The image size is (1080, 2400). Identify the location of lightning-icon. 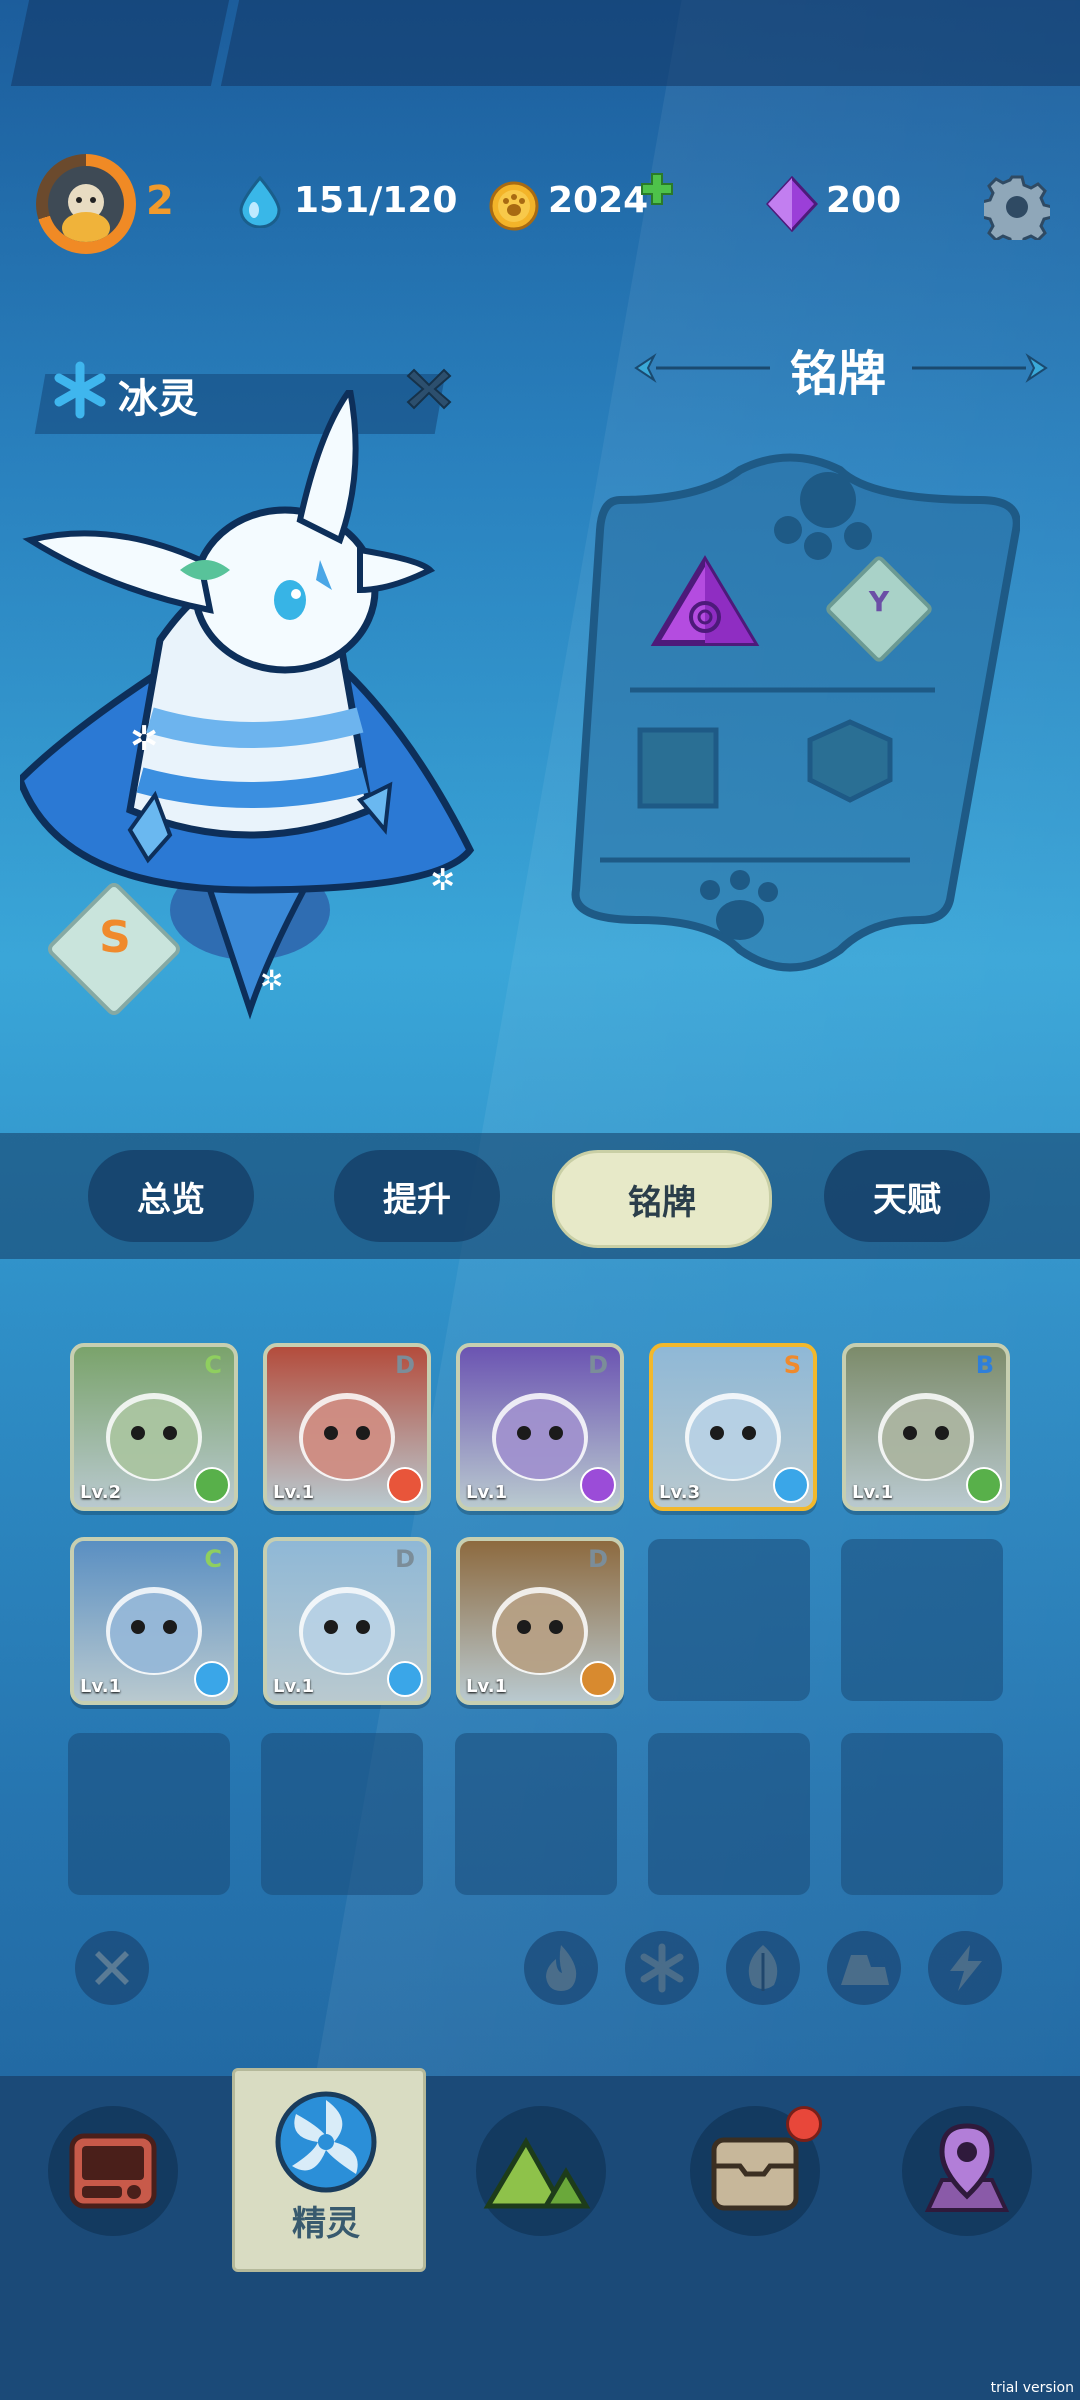
(966, 1968).